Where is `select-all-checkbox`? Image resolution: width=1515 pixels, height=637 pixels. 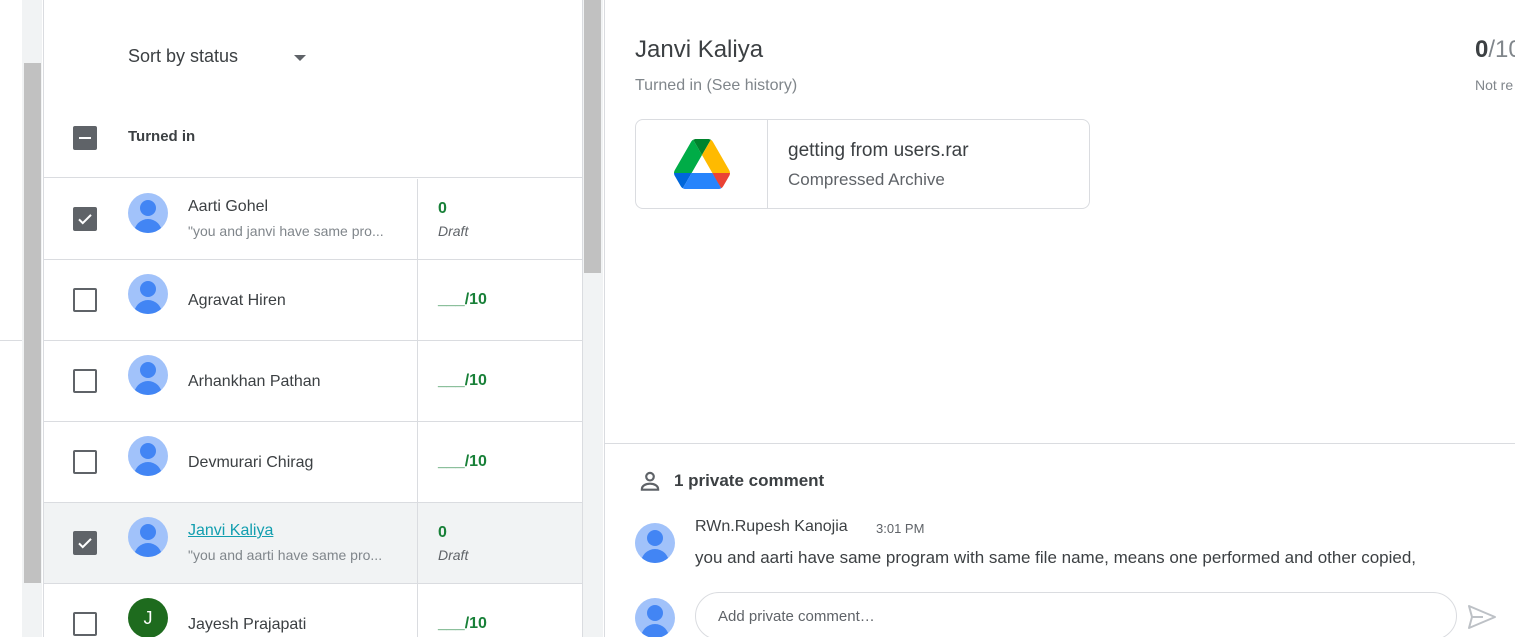 select-all-checkbox is located at coordinates (85, 138).